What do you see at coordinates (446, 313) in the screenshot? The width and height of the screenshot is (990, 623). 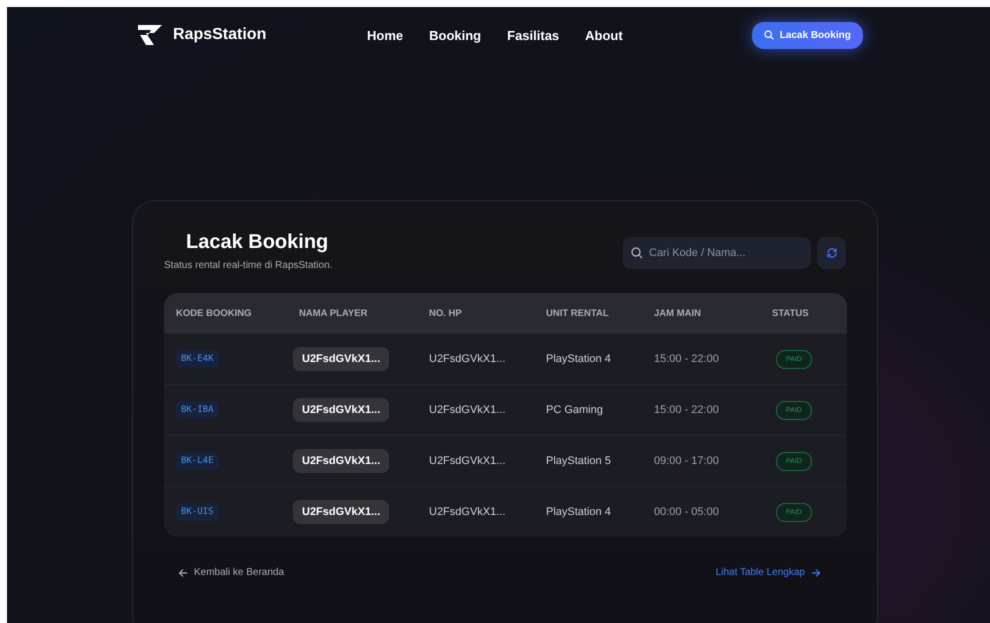 I see `column-header: NO. HP` at bounding box center [446, 313].